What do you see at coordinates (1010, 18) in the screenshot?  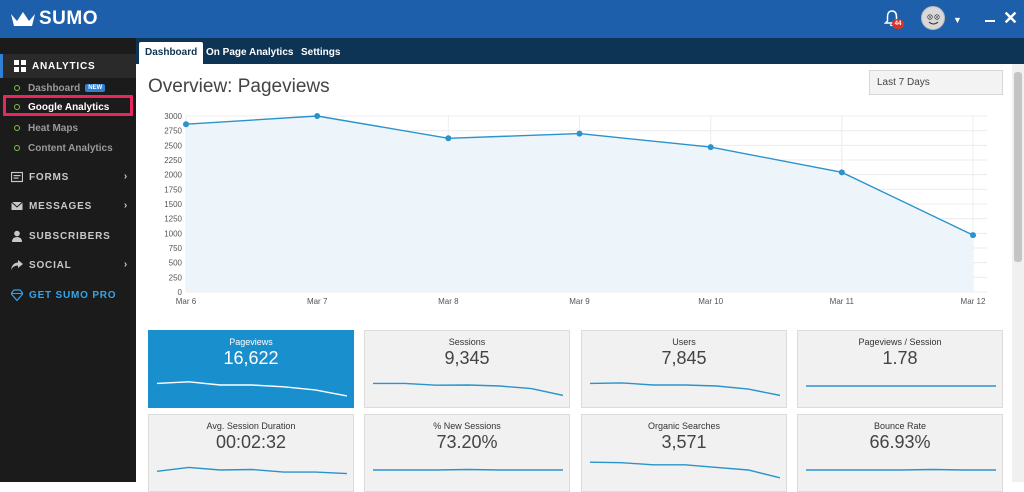 I see `close-icon: ✕` at bounding box center [1010, 18].